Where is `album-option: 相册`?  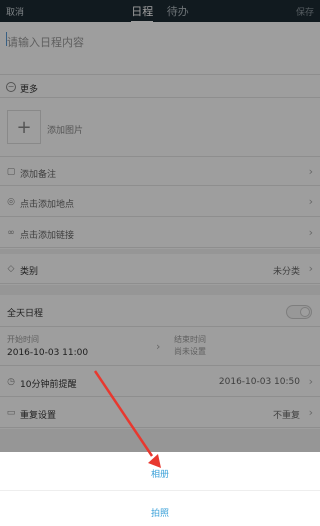
album-option: 相册 is located at coordinates (160, 473).